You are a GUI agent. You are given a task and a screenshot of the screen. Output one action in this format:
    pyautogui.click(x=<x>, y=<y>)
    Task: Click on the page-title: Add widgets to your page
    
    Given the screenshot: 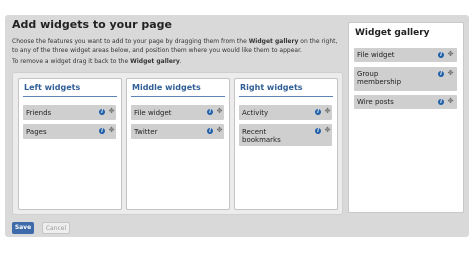 What is the action you would take?
    pyautogui.click(x=92, y=24)
    